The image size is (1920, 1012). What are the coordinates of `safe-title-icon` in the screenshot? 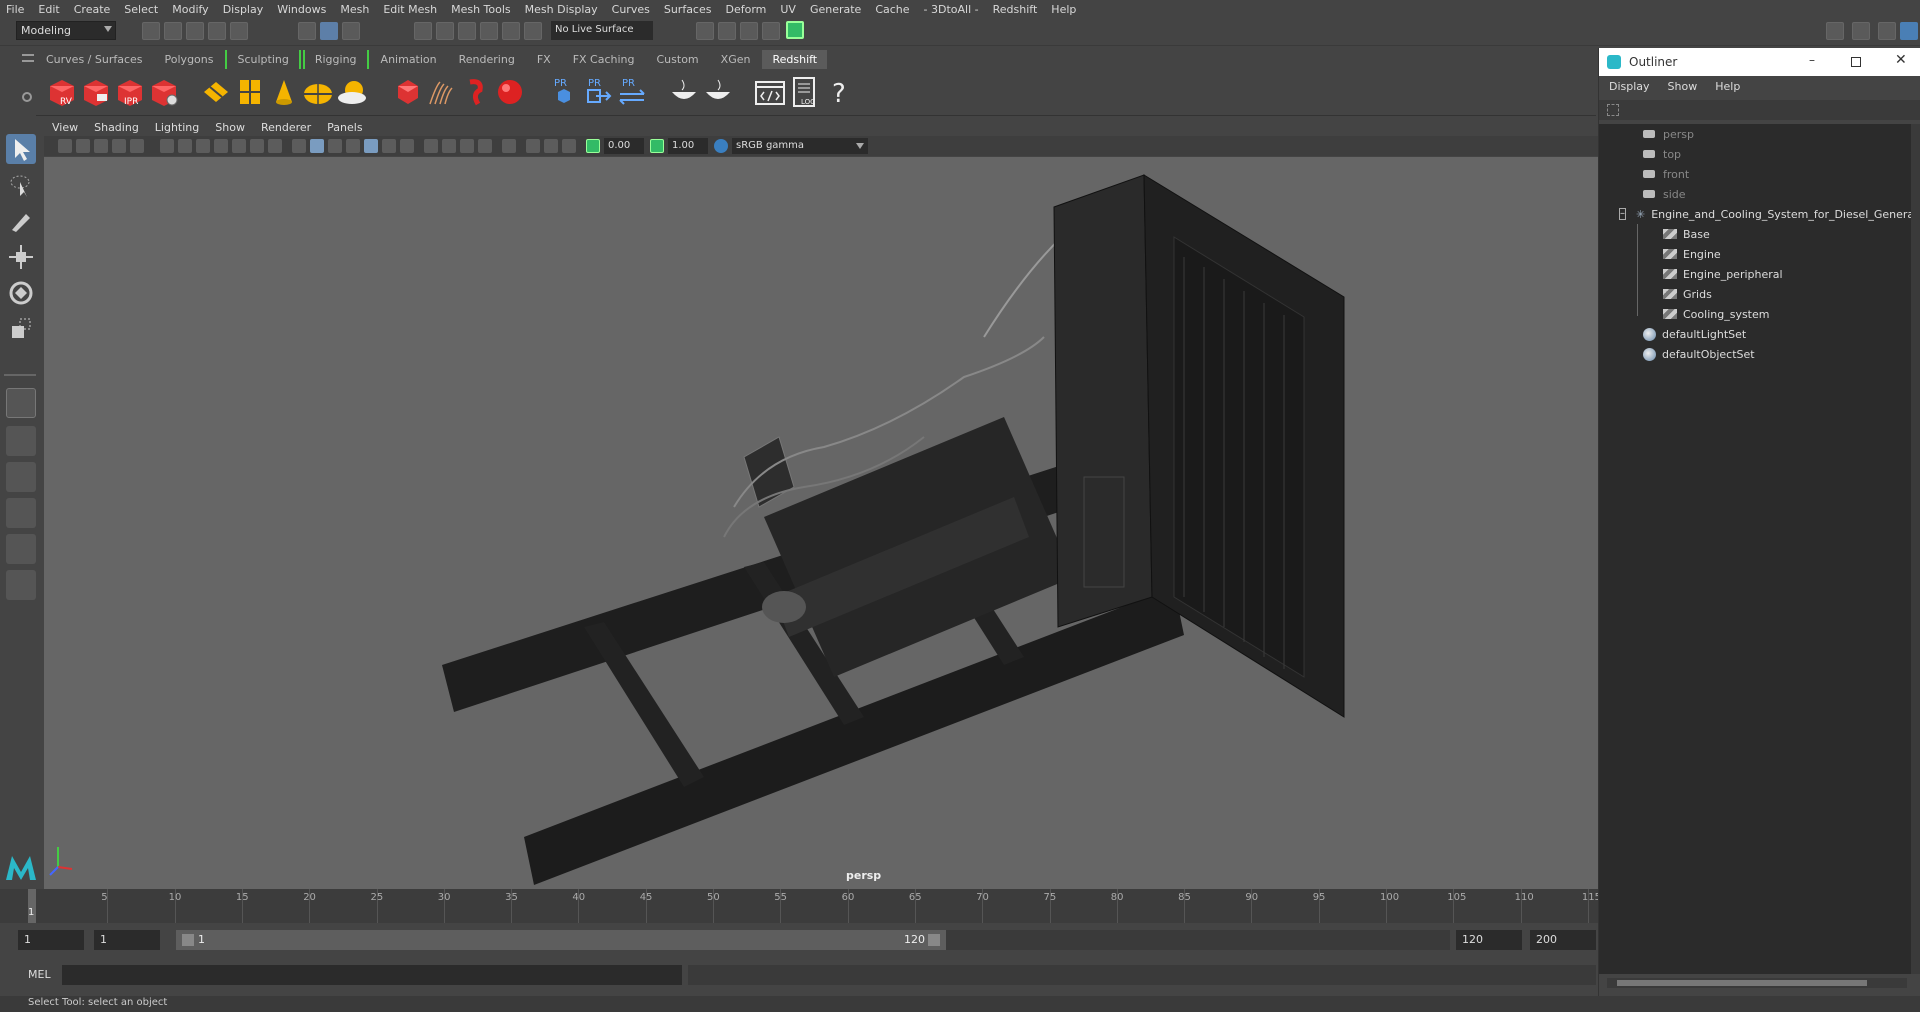 It's located at (275, 146).